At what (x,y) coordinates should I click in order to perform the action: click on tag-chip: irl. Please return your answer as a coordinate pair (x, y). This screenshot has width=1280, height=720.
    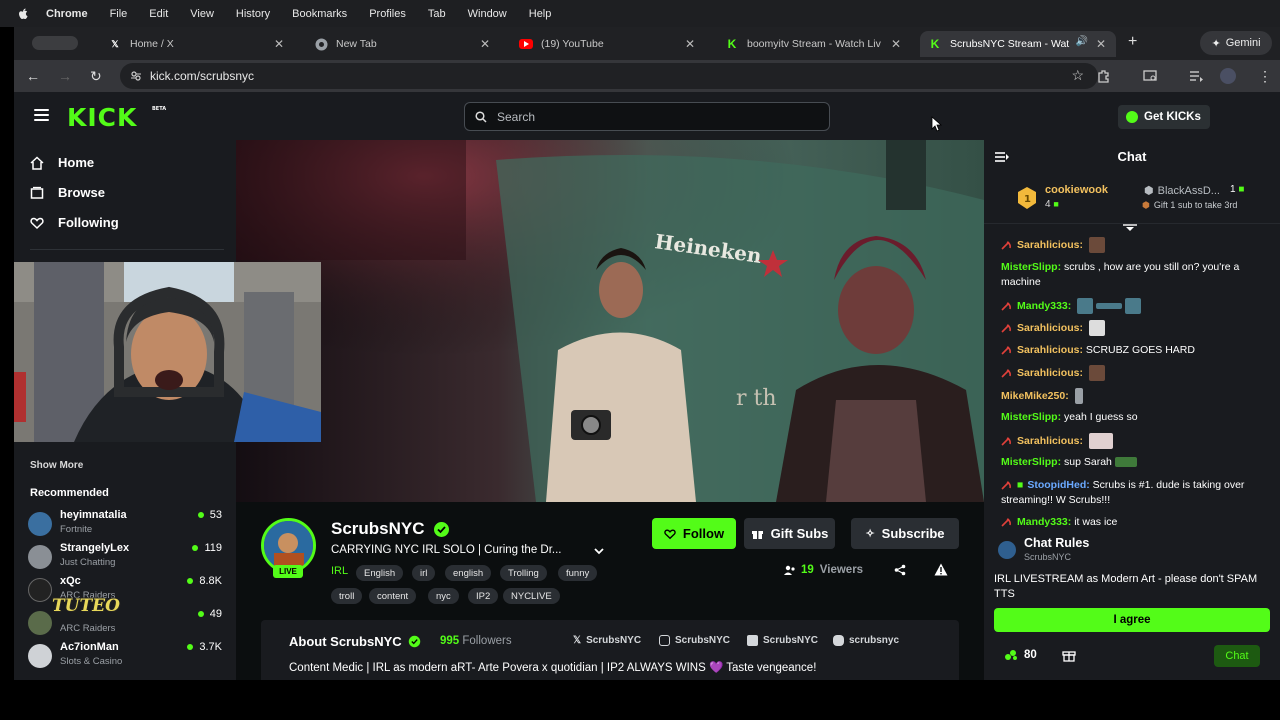
    Looking at the image, I should click on (424, 573).